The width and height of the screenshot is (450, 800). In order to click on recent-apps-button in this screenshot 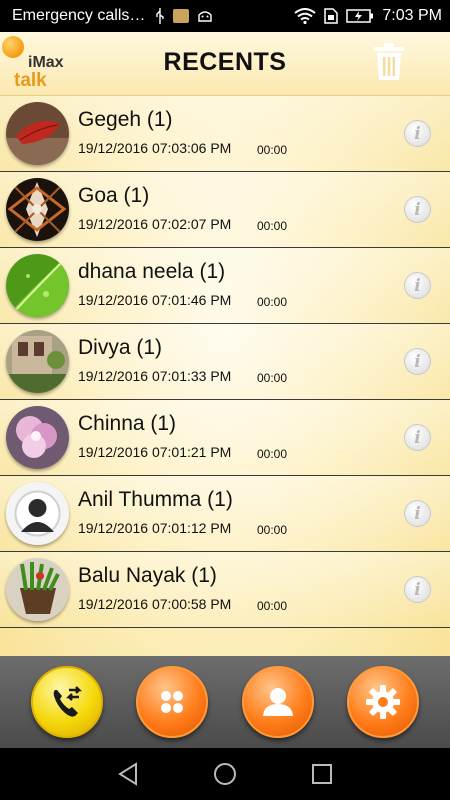, I will do `click(322, 774)`.